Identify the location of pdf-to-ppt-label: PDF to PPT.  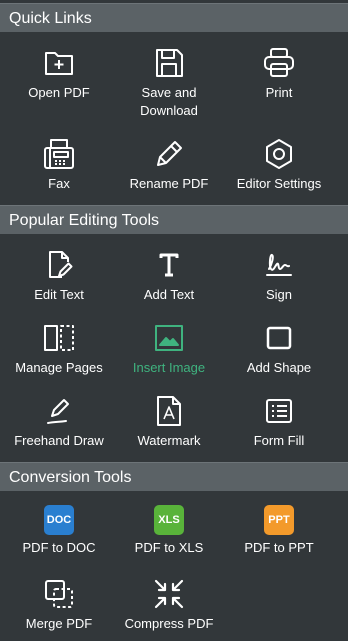
(279, 547).